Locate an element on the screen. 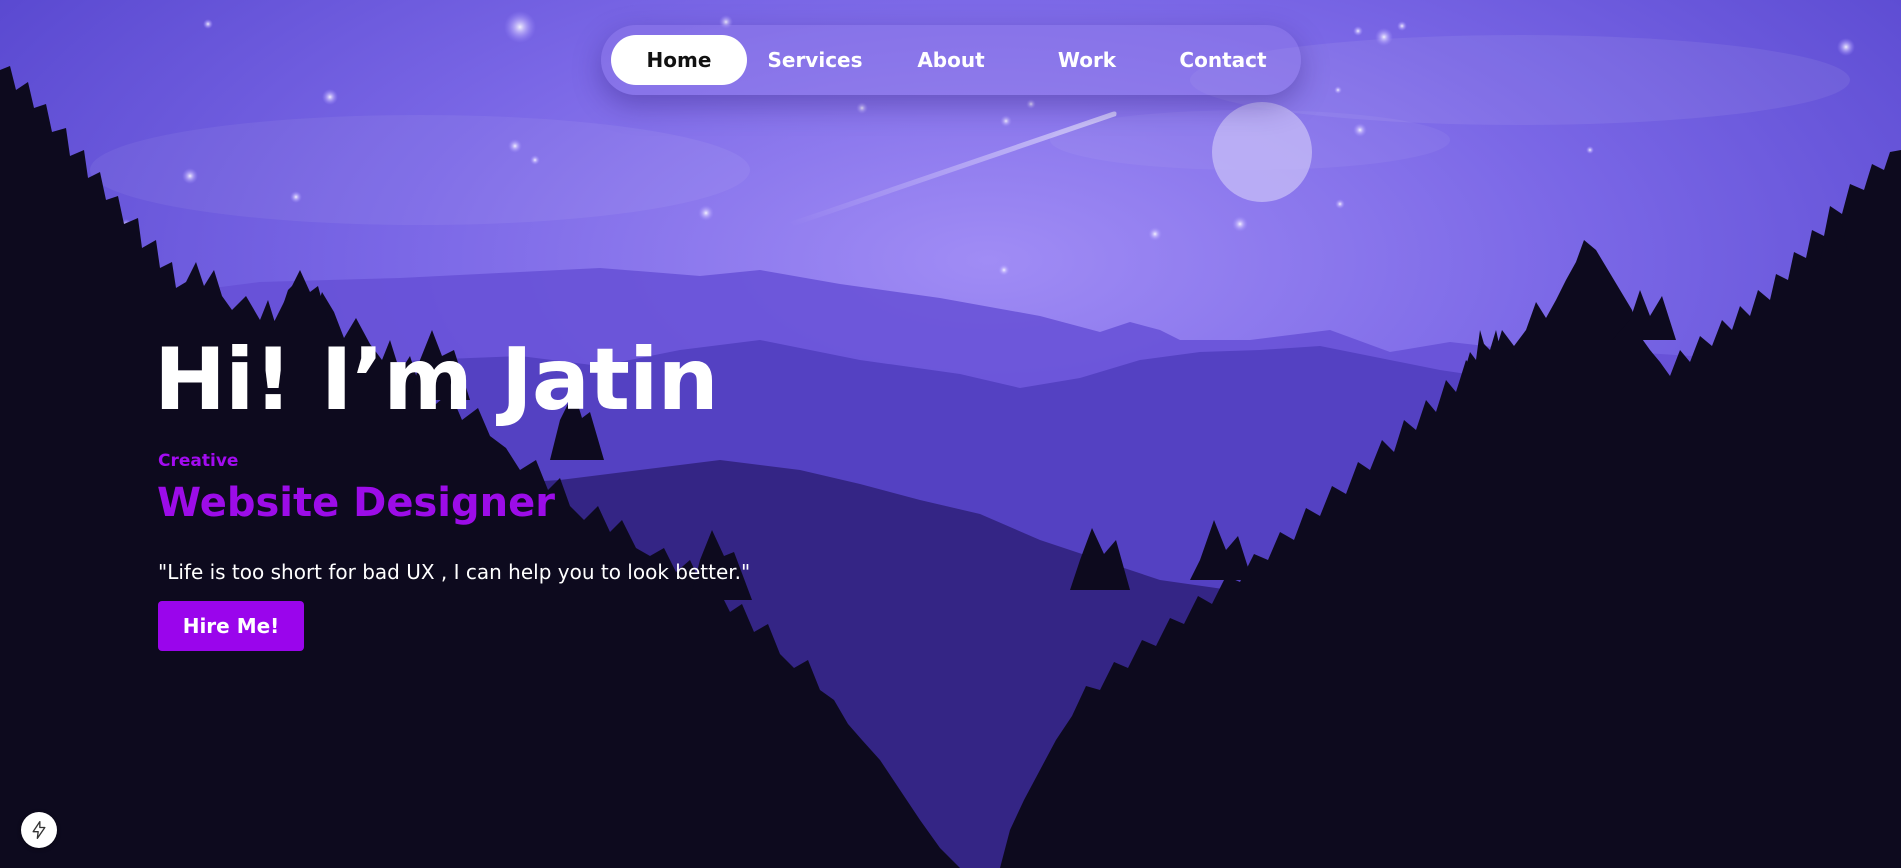  nav-contact: Contact is located at coordinates (1223, 60).